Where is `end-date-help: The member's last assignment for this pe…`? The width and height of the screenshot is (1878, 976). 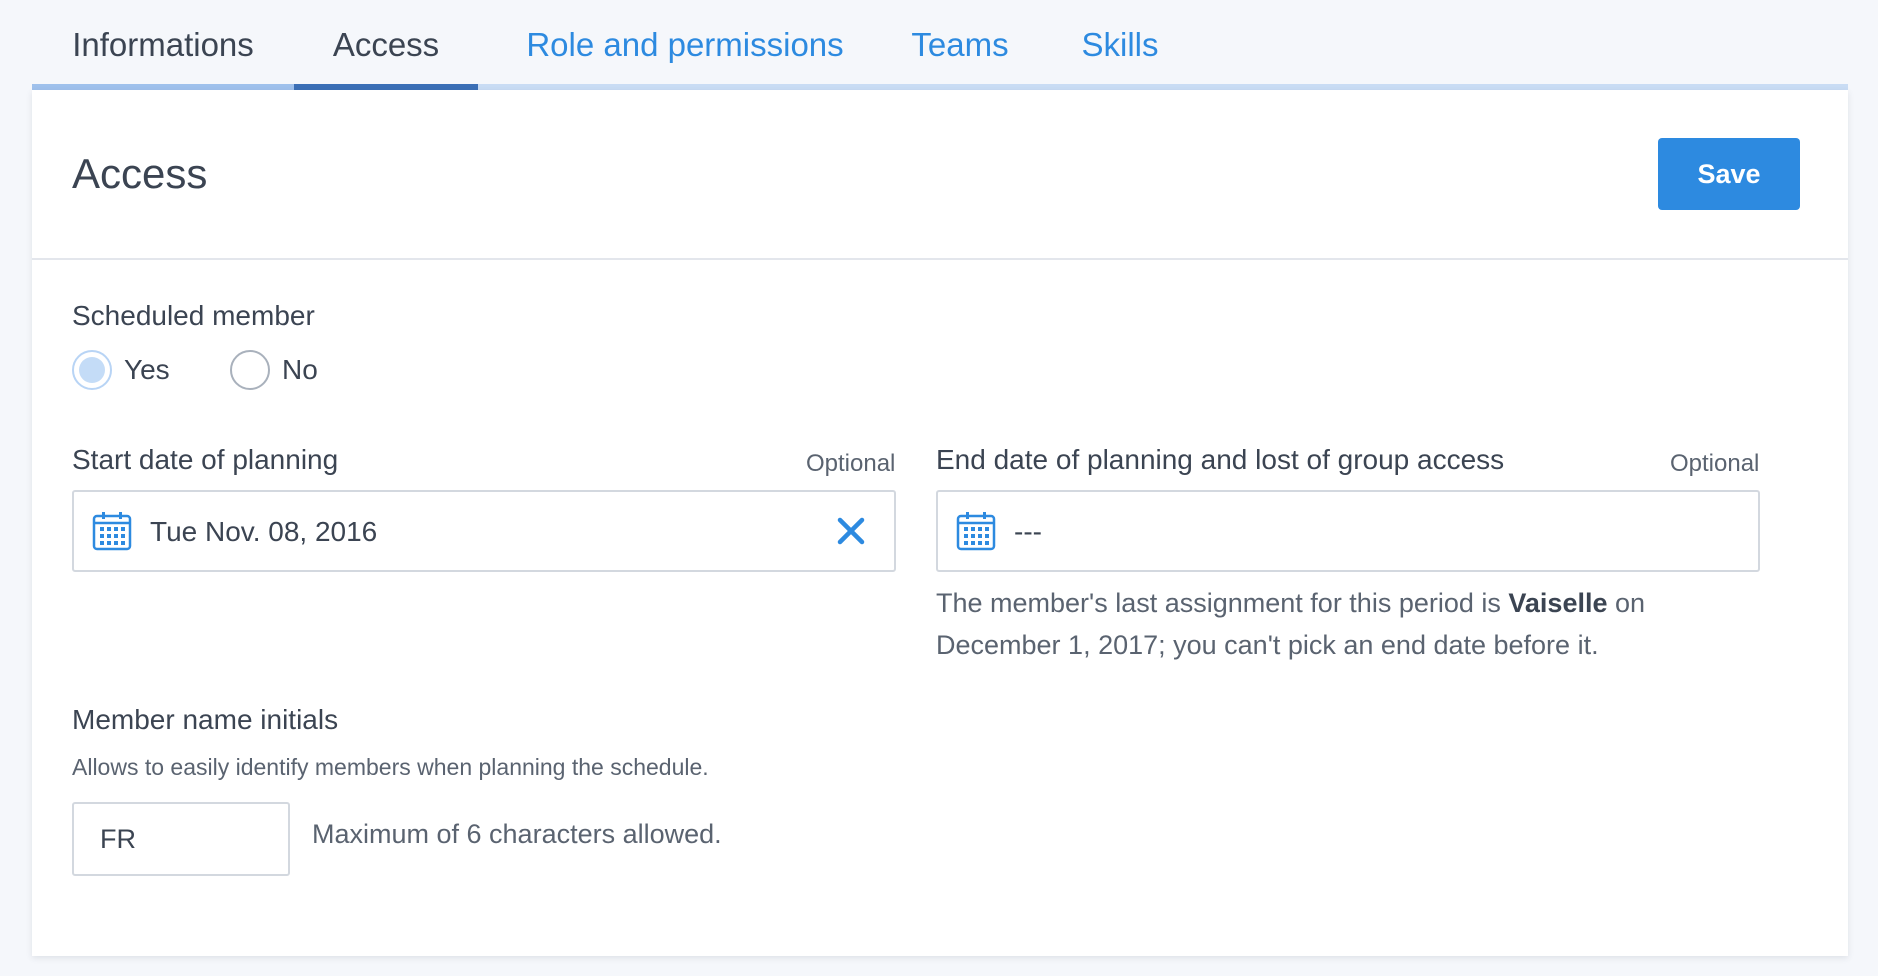
end-date-help: The member's last assignment for this pe… is located at coordinates (1366, 624).